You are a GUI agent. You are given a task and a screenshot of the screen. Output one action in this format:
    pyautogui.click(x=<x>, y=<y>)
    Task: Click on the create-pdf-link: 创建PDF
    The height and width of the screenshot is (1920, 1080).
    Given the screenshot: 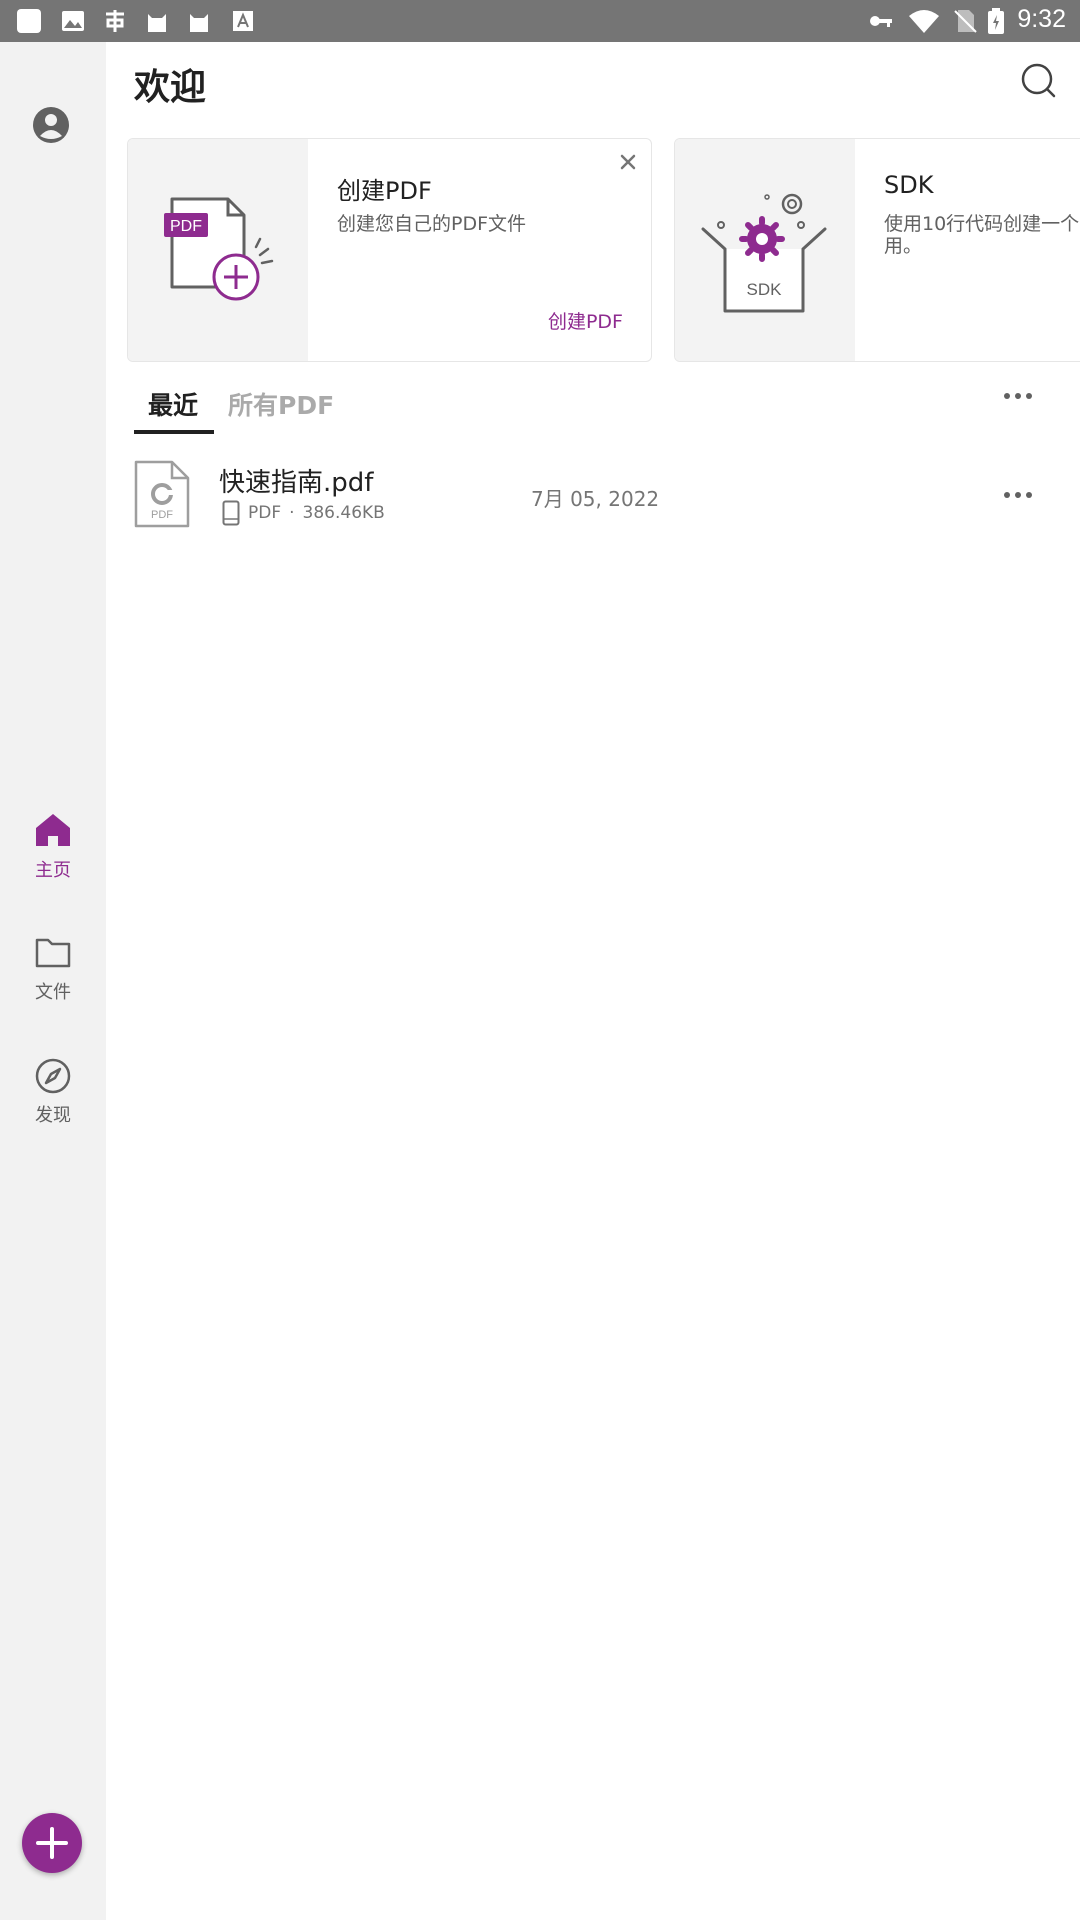 What is the action you would take?
    pyautogui.click(x=585, y=320)
    